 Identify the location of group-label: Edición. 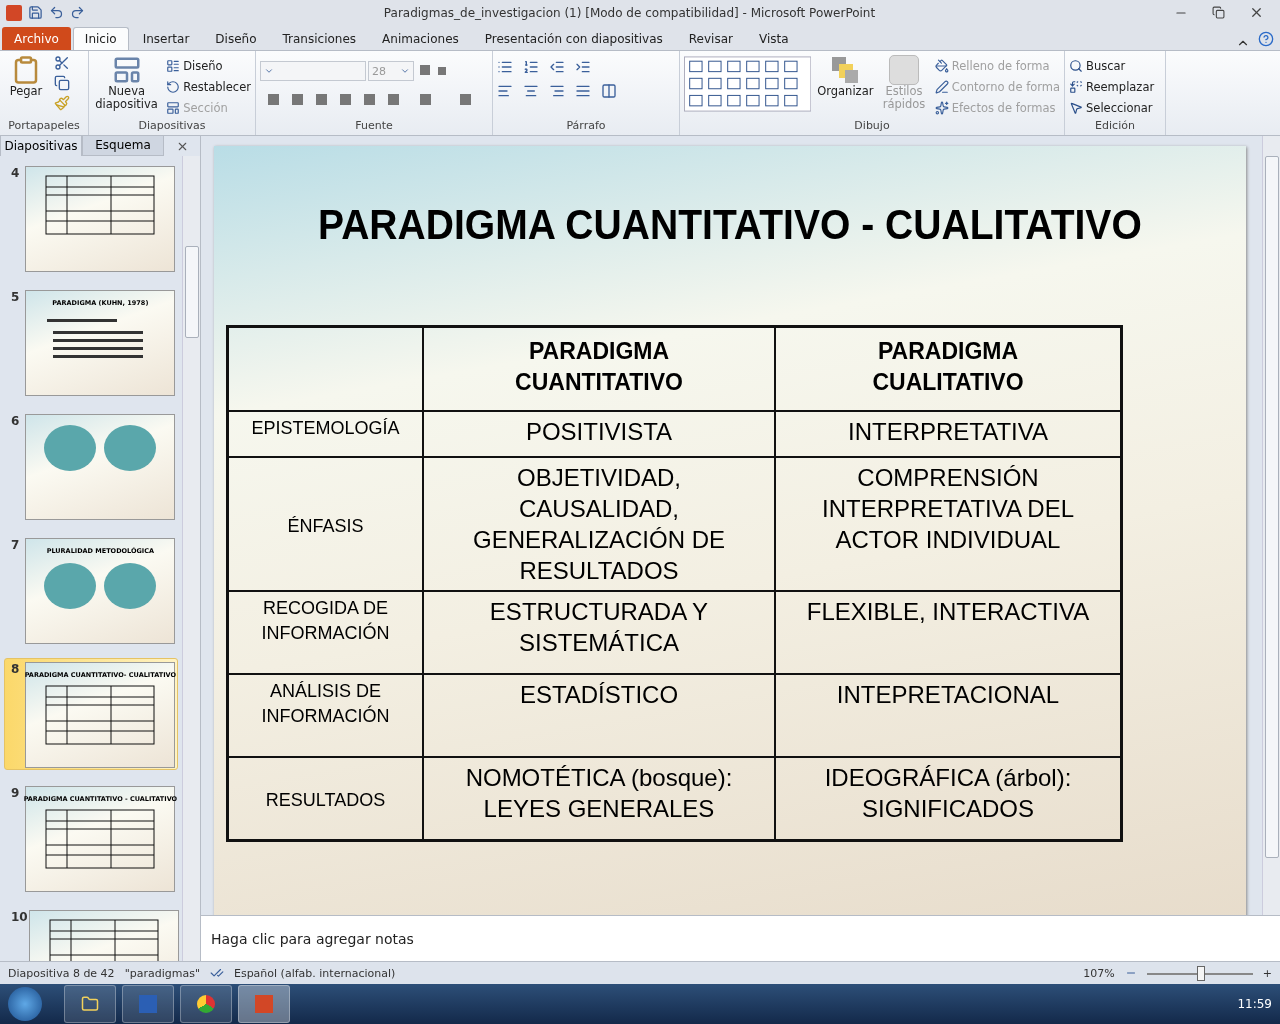
(1115, 126).